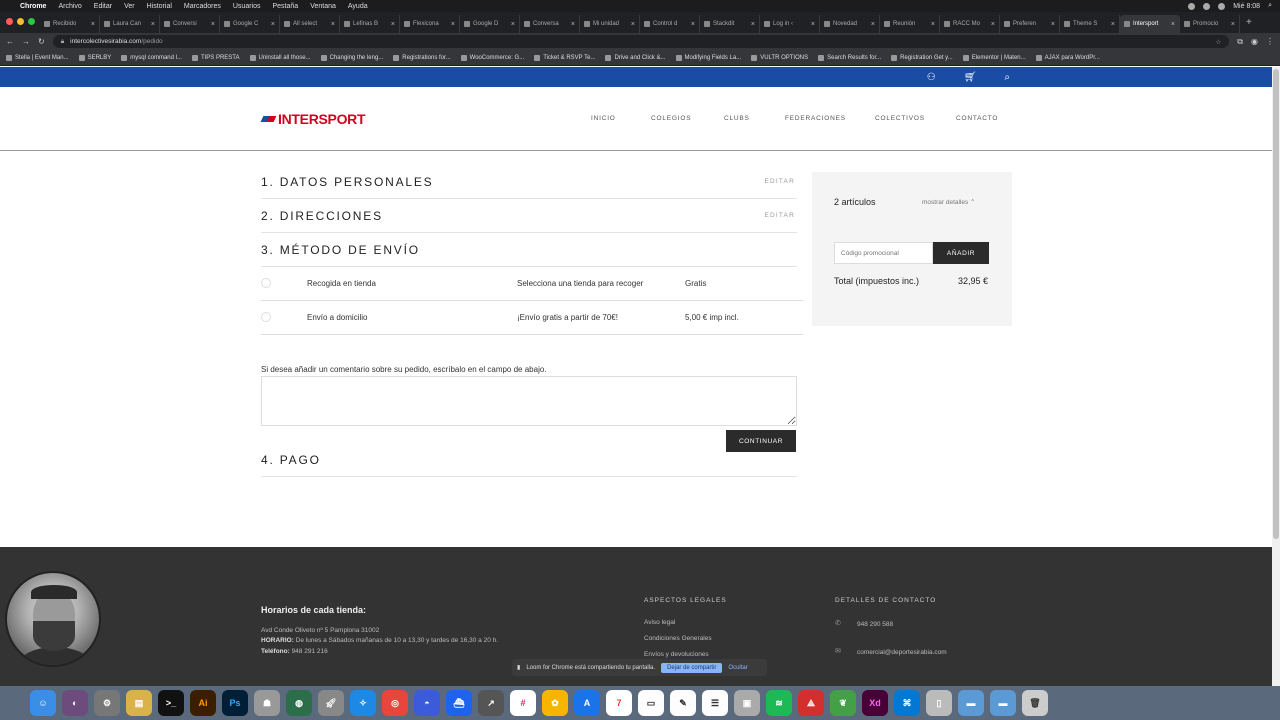  Describe the element at coordinates (676, 654) in the screenshot. I see `link-envios: Envíos y devoluciones` at that location.